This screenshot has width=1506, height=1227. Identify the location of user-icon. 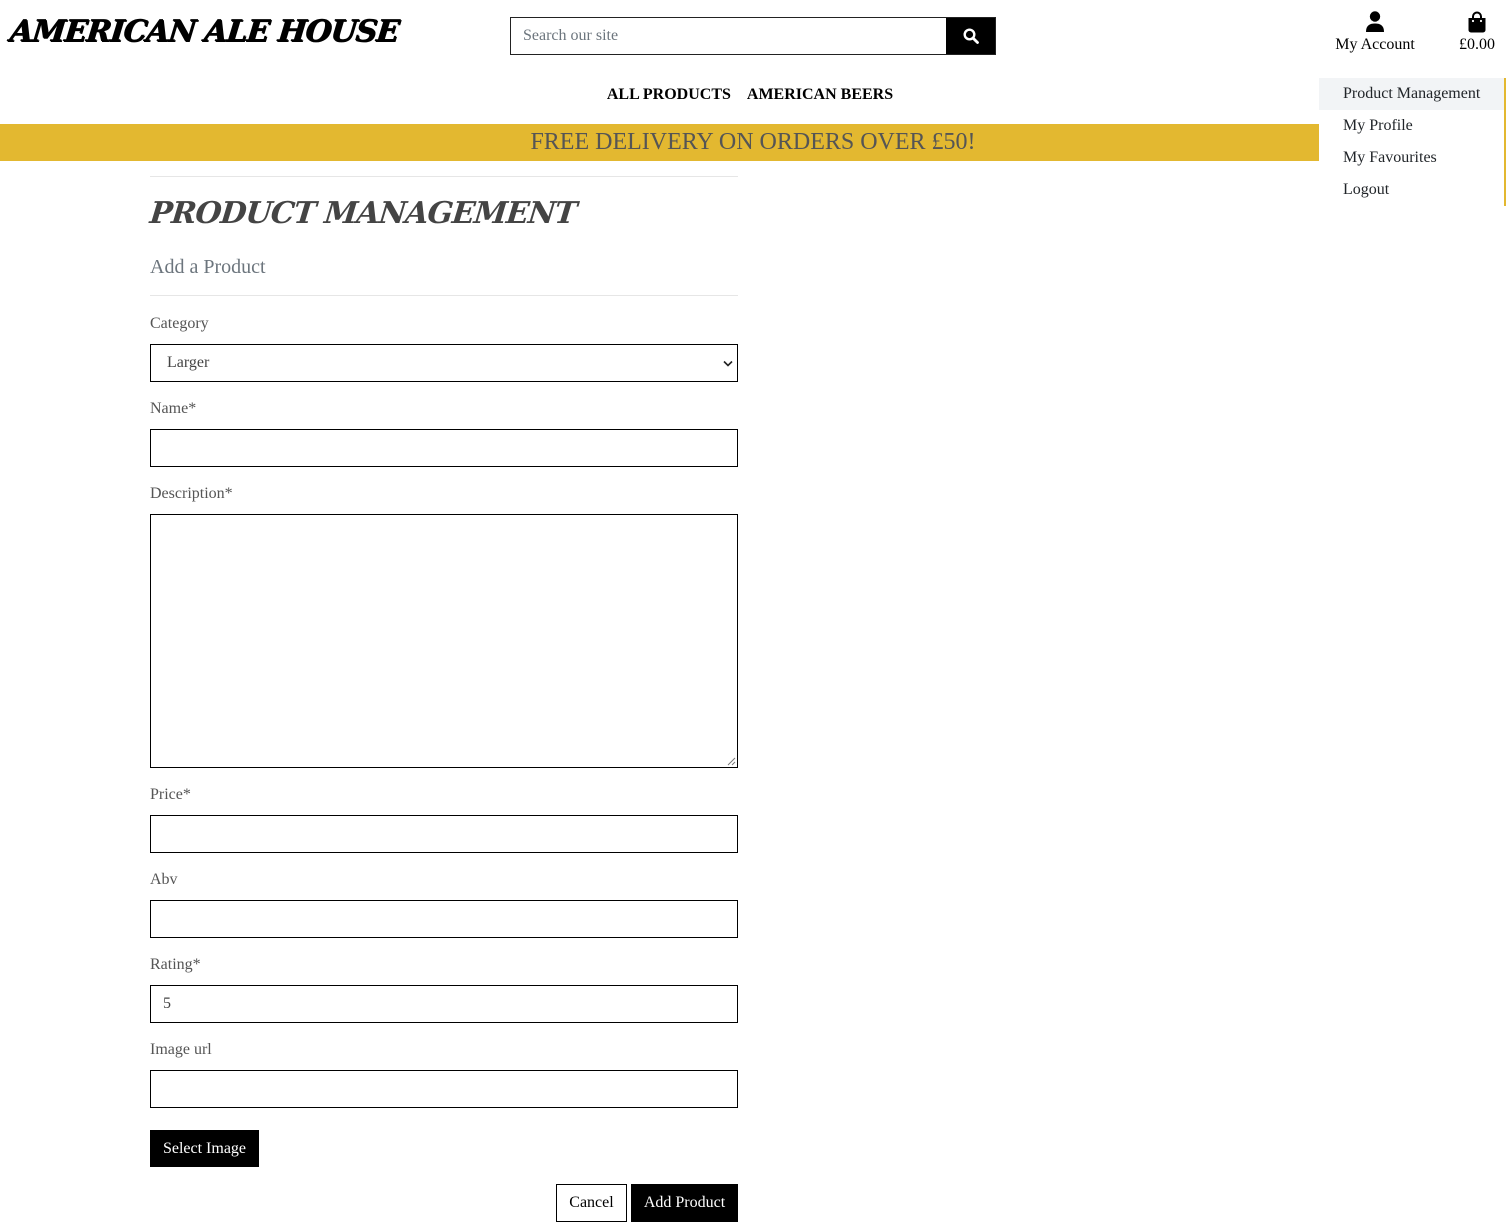
(1375, 21).